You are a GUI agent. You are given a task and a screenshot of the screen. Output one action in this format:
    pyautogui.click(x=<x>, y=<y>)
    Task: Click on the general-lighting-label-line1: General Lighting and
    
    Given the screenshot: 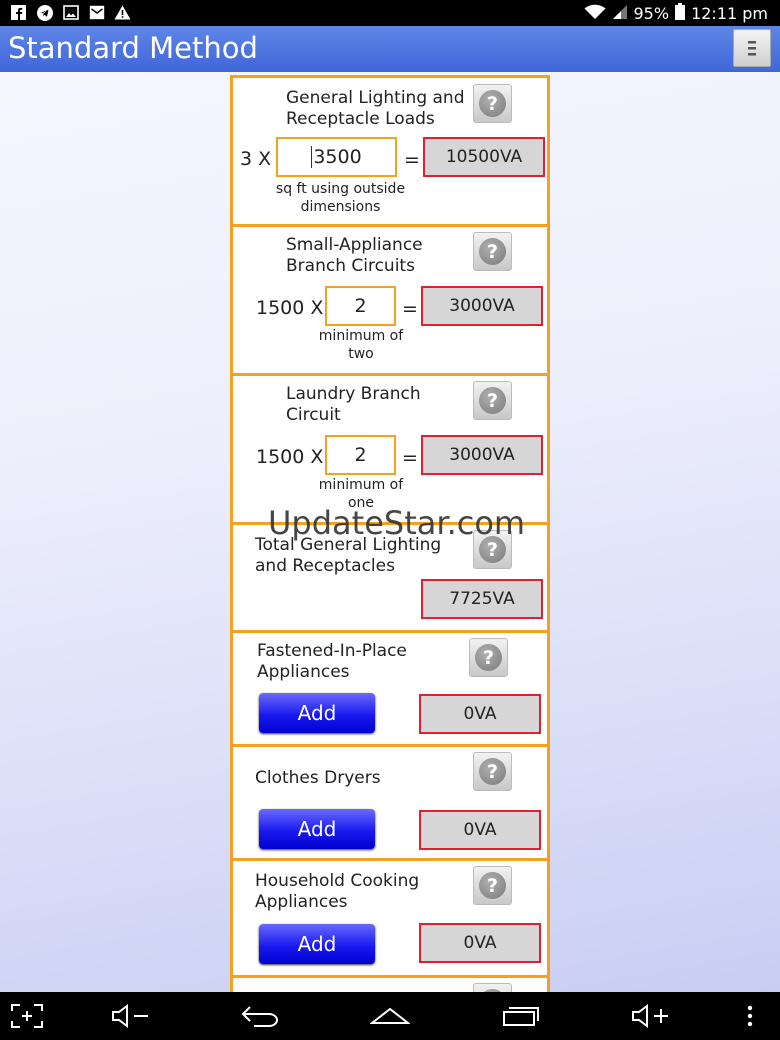 What is the action you would take?
    pyautogui.click(x=375, y=98)
    